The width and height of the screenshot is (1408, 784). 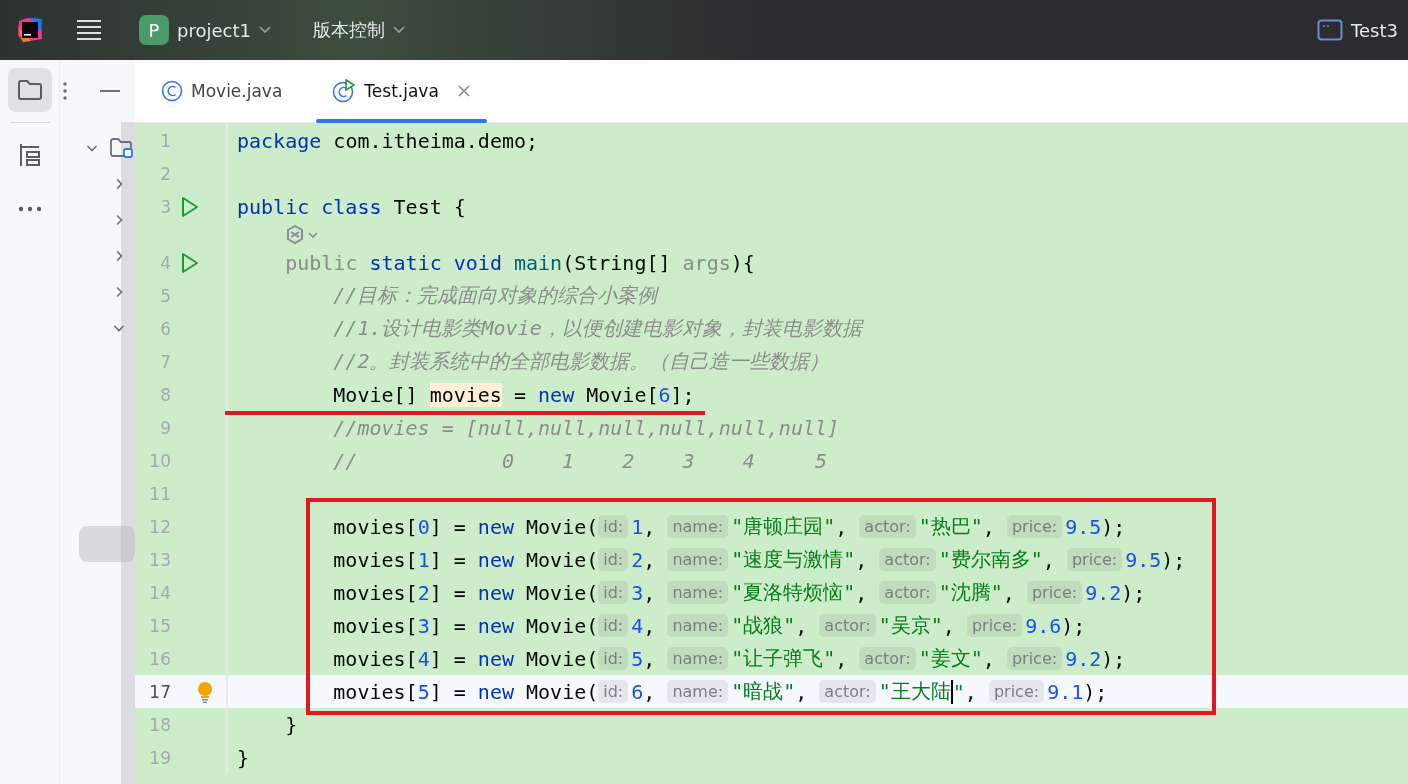 I want to click on string-literal: "热巴", so click(x=950, y=526).